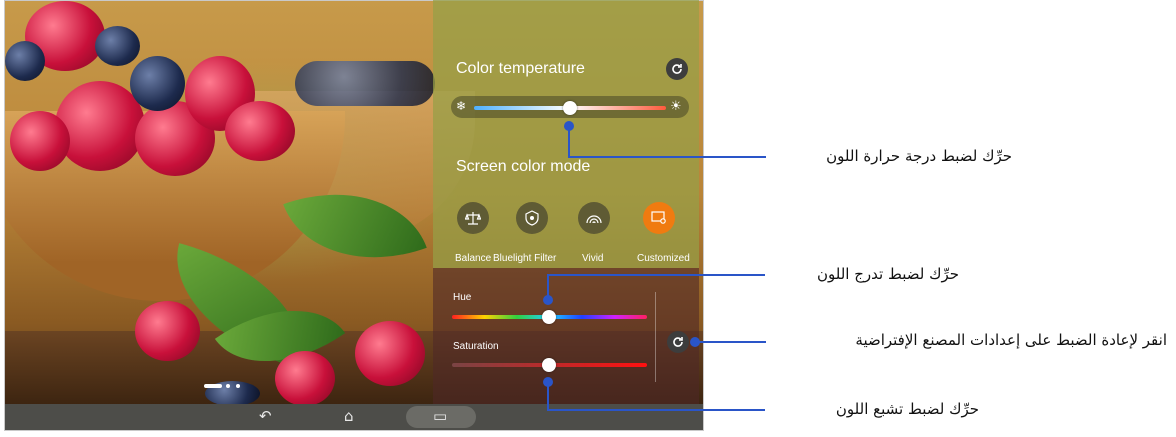 This screenshot has width=1176, height=437. I want to click on reset-callout-line, so click(730, 342).